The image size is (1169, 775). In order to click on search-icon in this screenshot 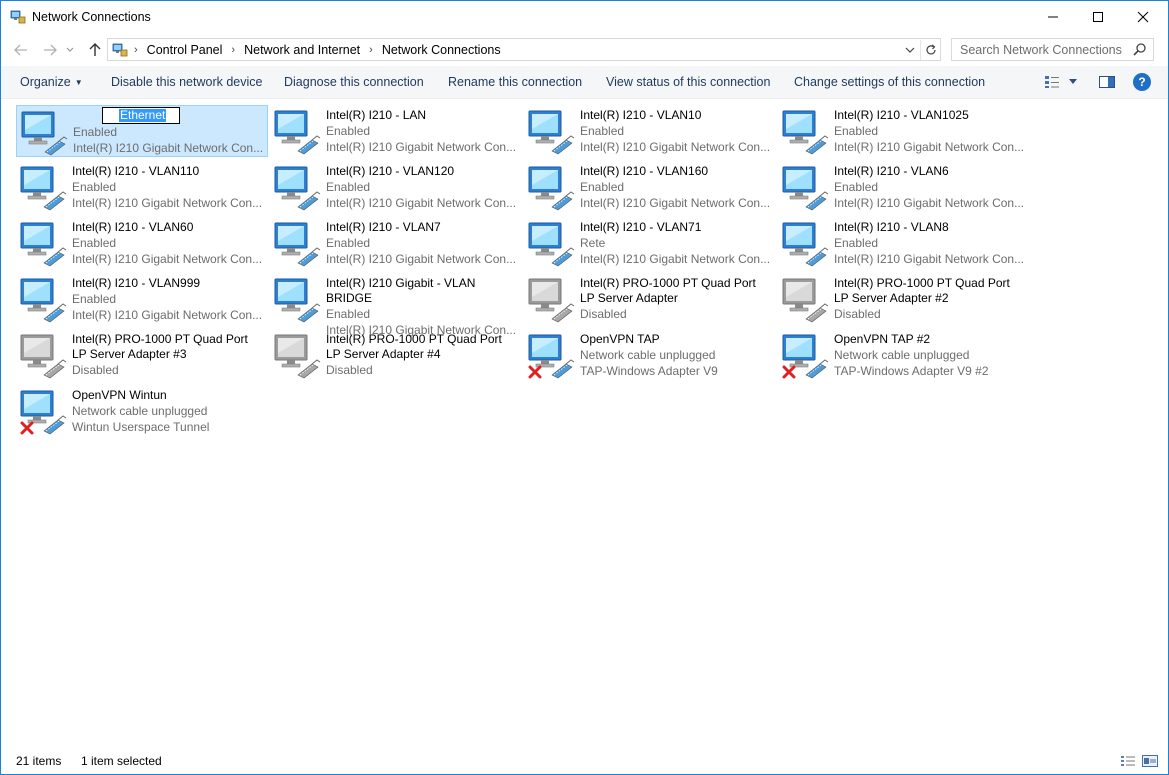, I will do `click(1140, 50)`.